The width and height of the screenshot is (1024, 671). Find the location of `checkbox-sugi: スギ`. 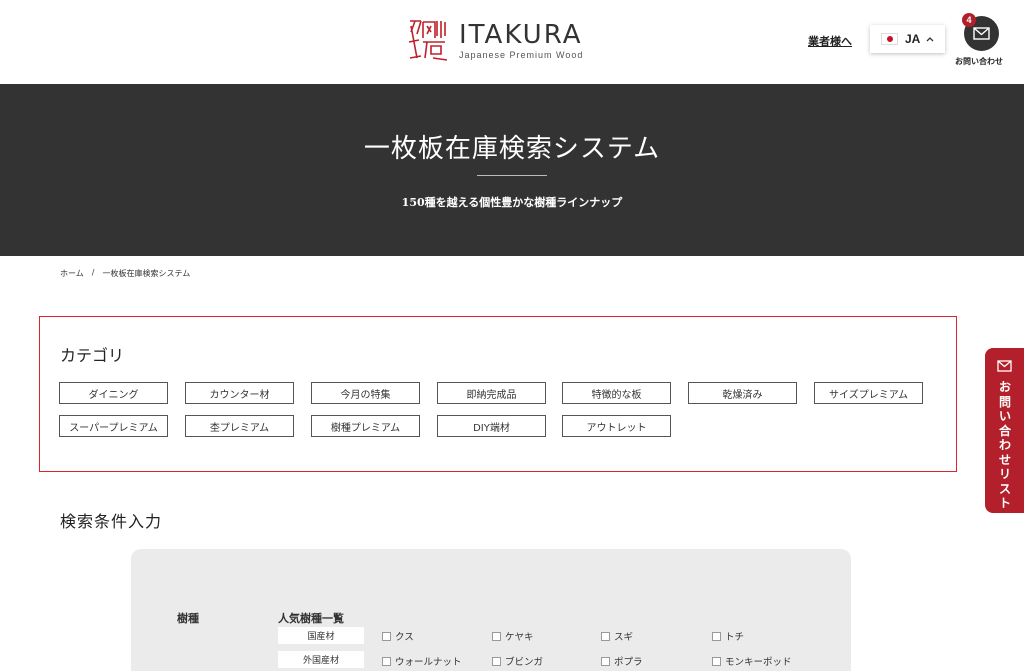

checkbox-sugi: スギ is located at coordinates (617, 636).